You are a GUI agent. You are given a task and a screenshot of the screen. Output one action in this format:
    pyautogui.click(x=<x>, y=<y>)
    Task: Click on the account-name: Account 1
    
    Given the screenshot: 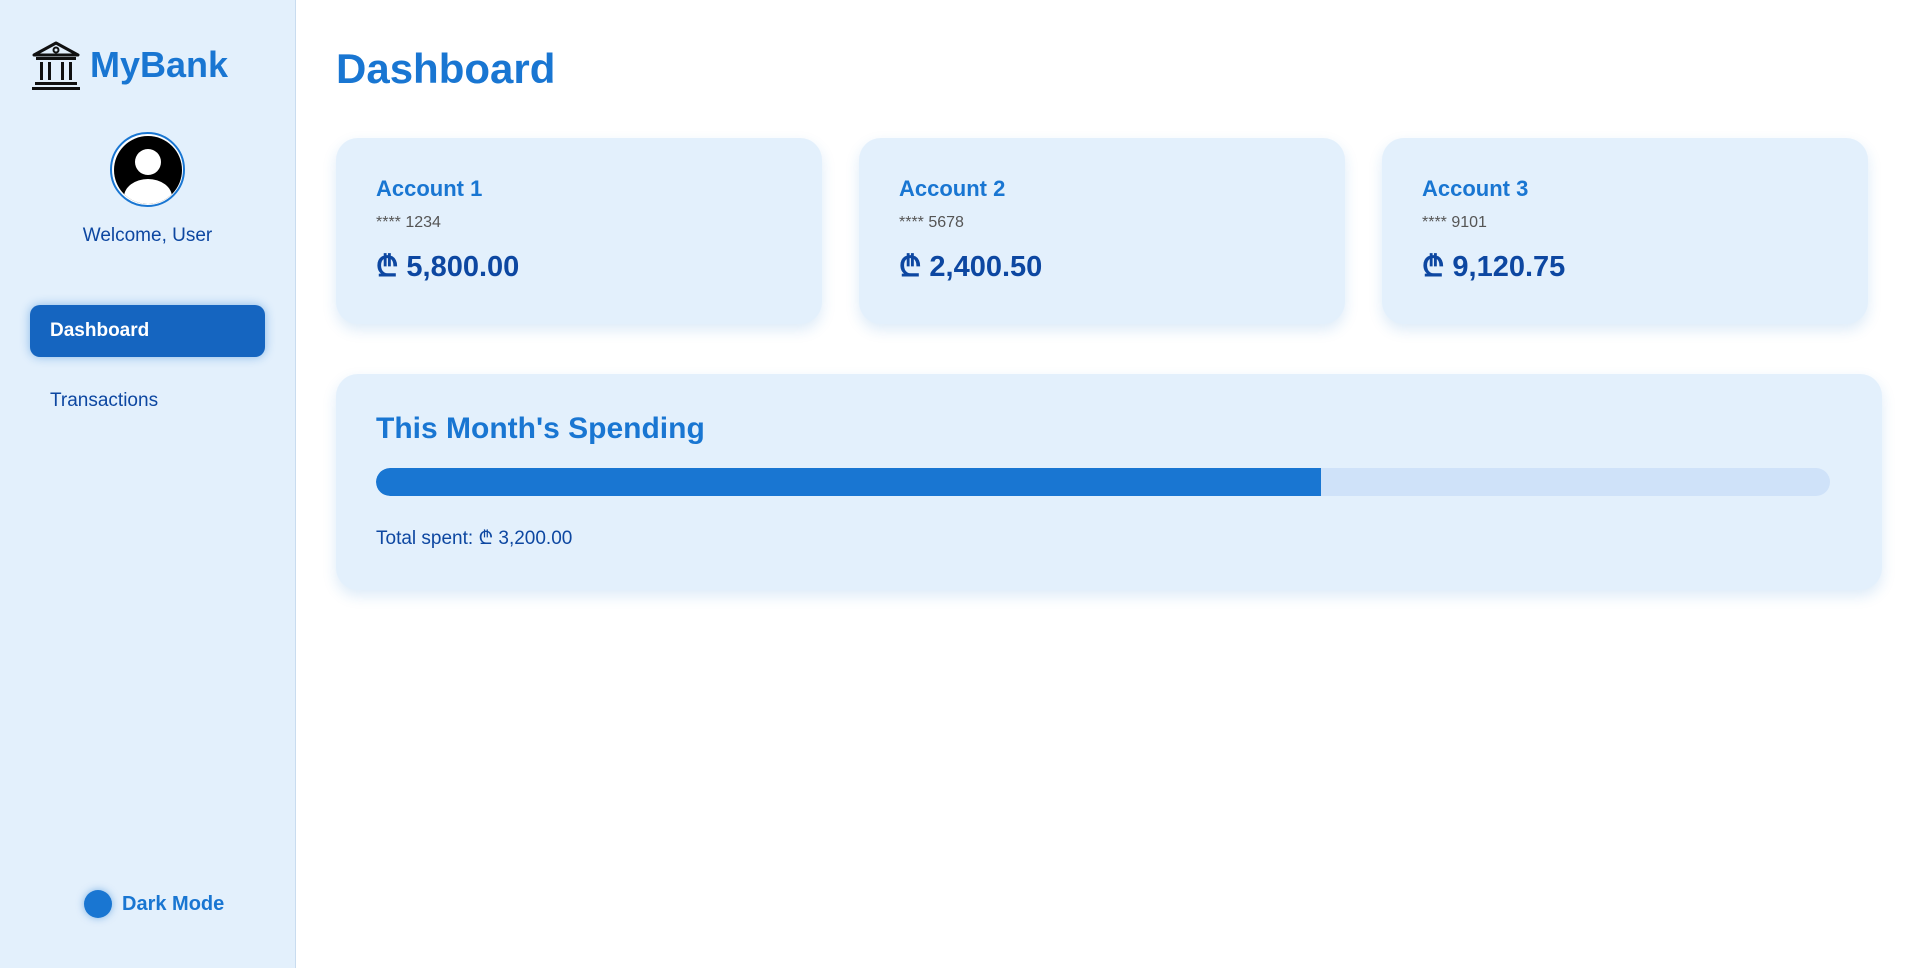 What is the action you would take?
    pyautogui.click(x=429, y=188)
    